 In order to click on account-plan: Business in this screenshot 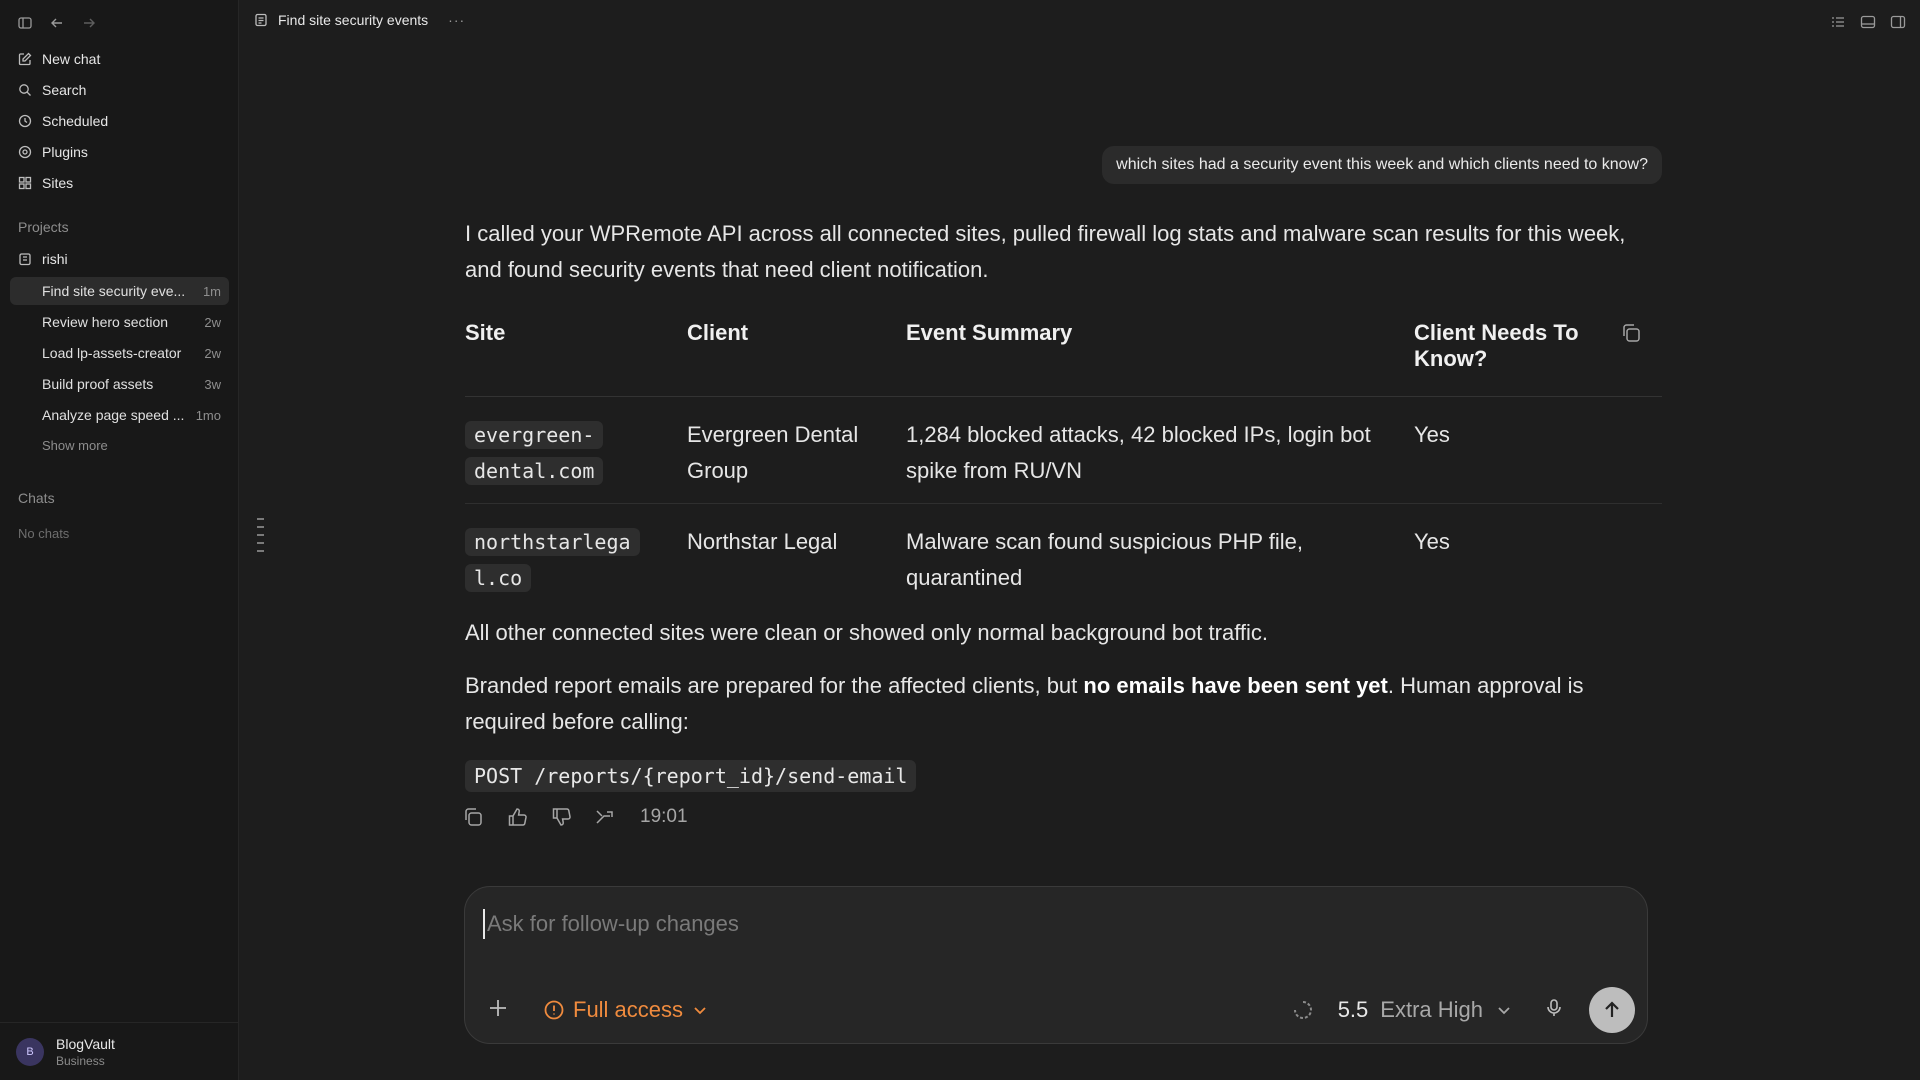, I will do `click(80, 1060)`.